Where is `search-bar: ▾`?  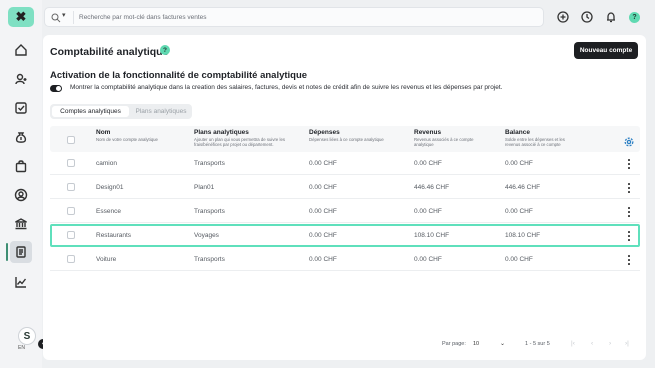 search-bar: ▾ is located at coordinates (294, 17).